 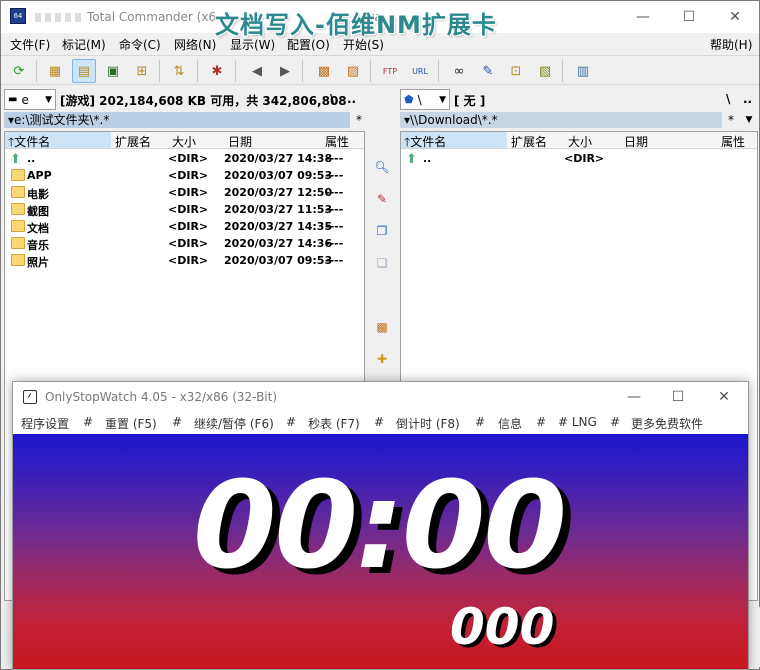 What do you see at coordinates (747, 99) in the screenshot?
I see `right-parent-button: ..` at bounding box center [747, 99].